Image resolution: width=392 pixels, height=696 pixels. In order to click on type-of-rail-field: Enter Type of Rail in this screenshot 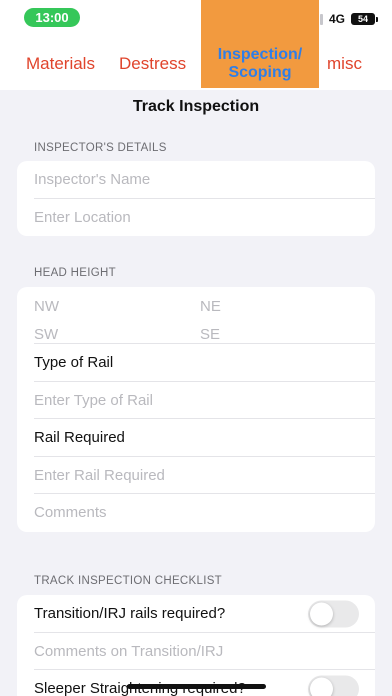, I will do `click(196, 401)`.